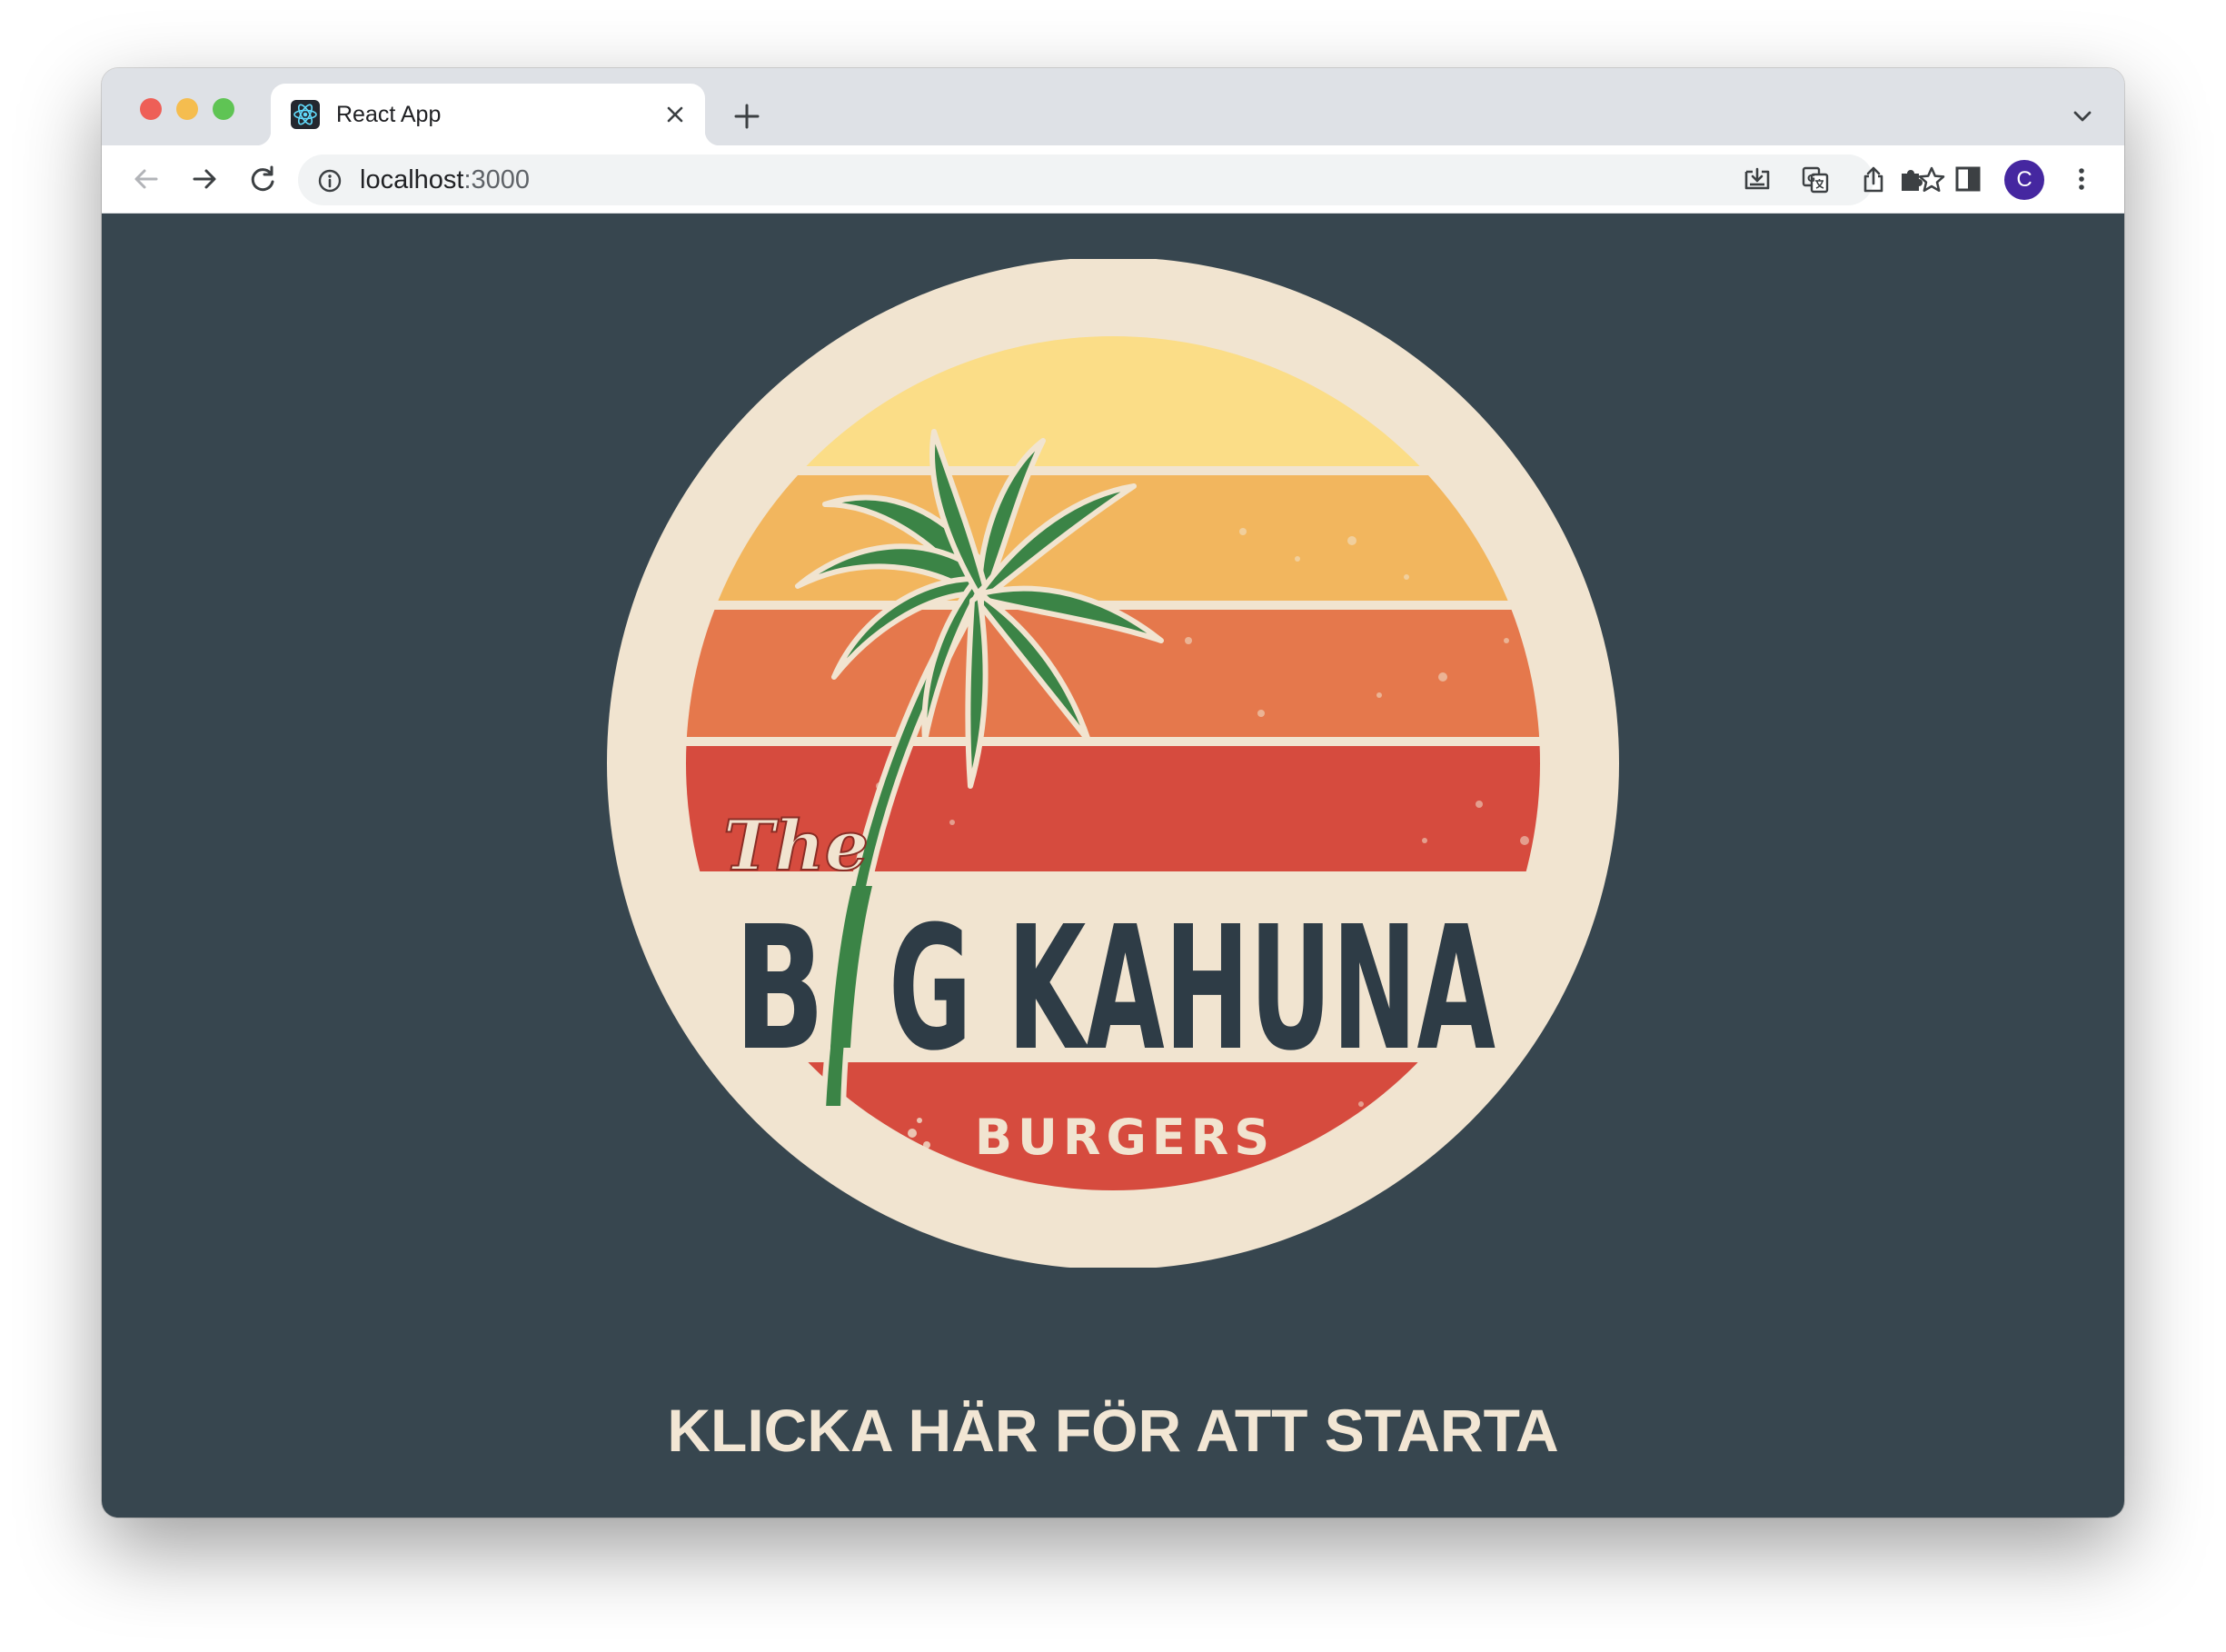 The image size is (2226, 1652). What do you see at coordinates (1113, 106) in the screenshot?
I see `tab-strip: React App` at bounding box center [1113, 106].